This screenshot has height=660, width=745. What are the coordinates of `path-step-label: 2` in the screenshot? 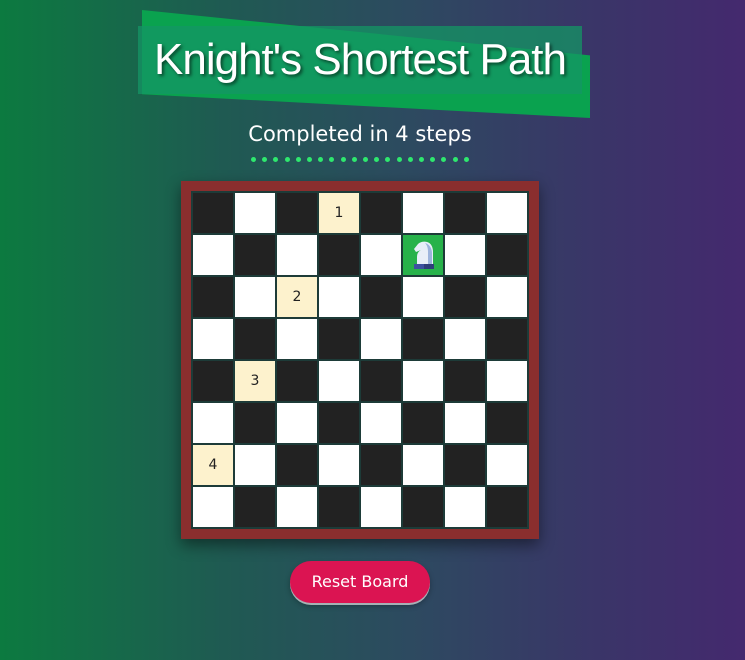 It's located at (297, 297).